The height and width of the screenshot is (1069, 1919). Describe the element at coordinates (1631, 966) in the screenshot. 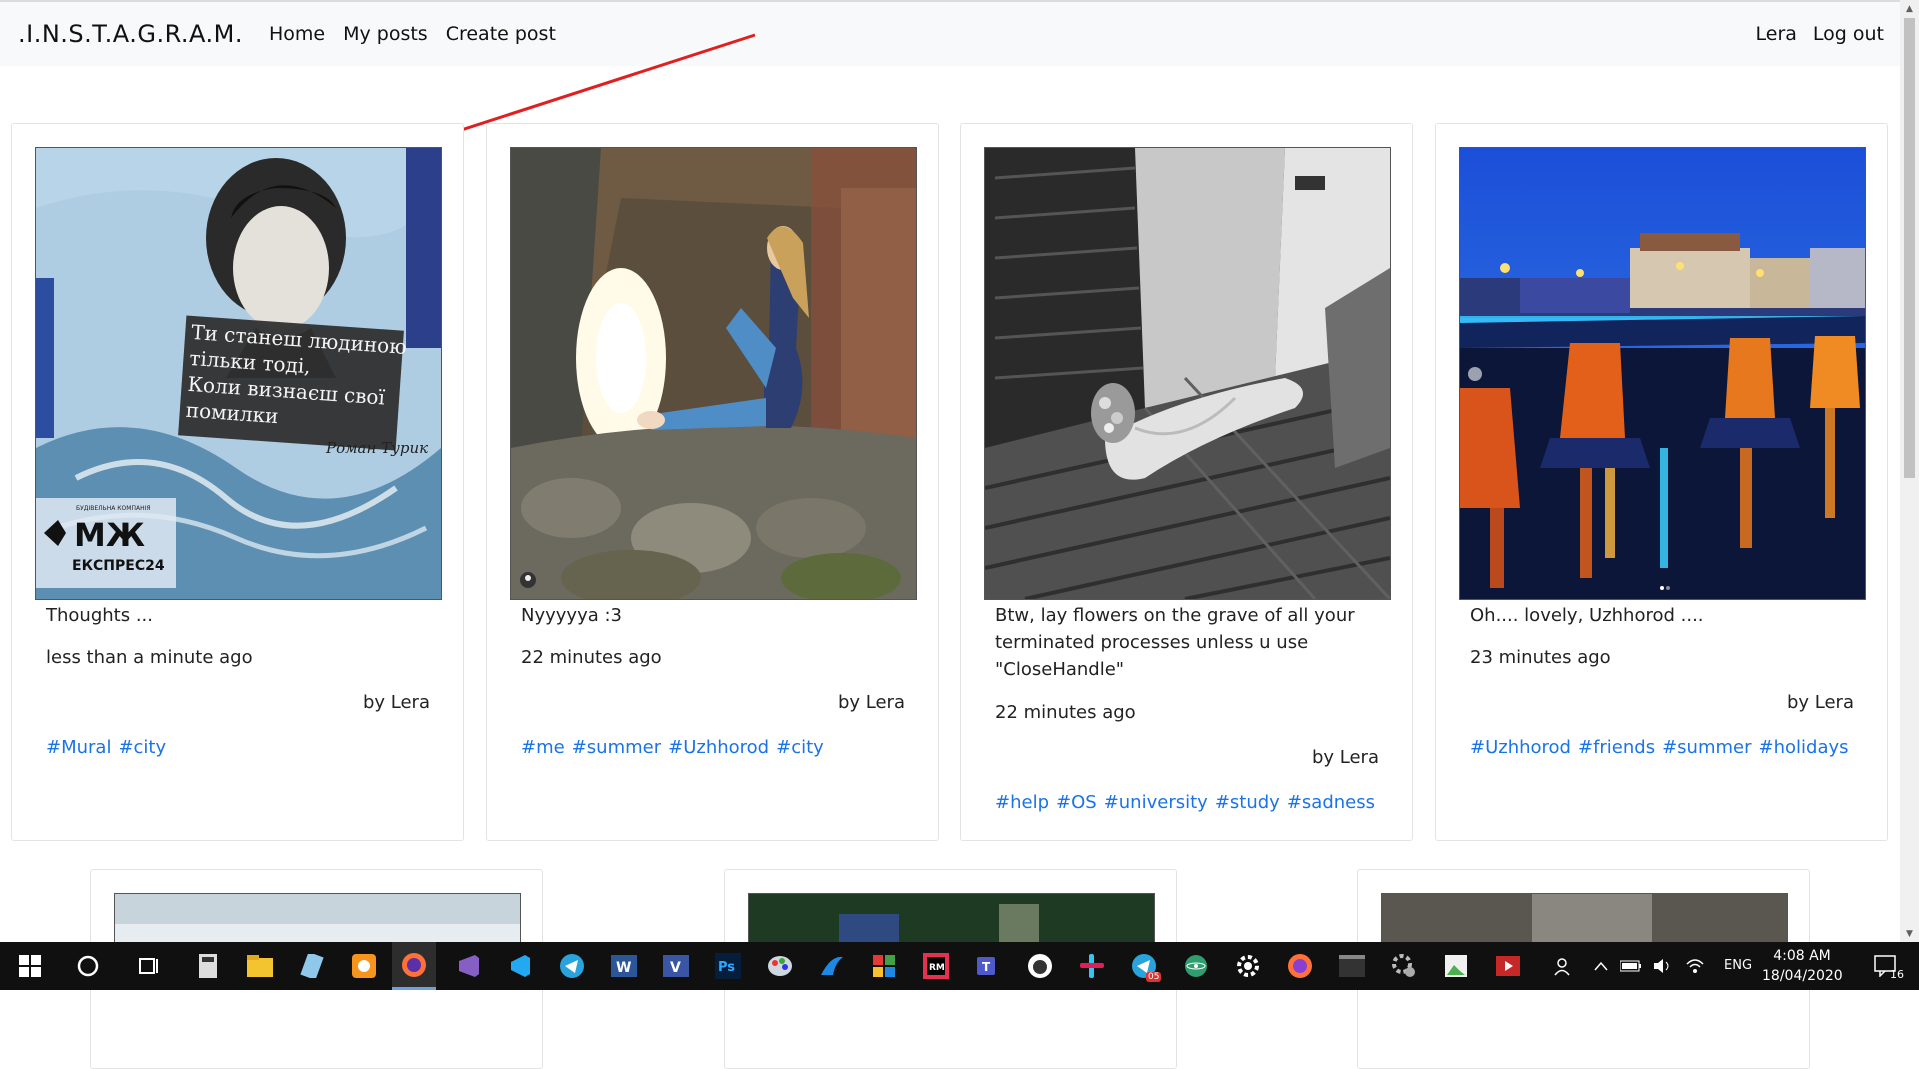

I see `battery-icon` at that location.